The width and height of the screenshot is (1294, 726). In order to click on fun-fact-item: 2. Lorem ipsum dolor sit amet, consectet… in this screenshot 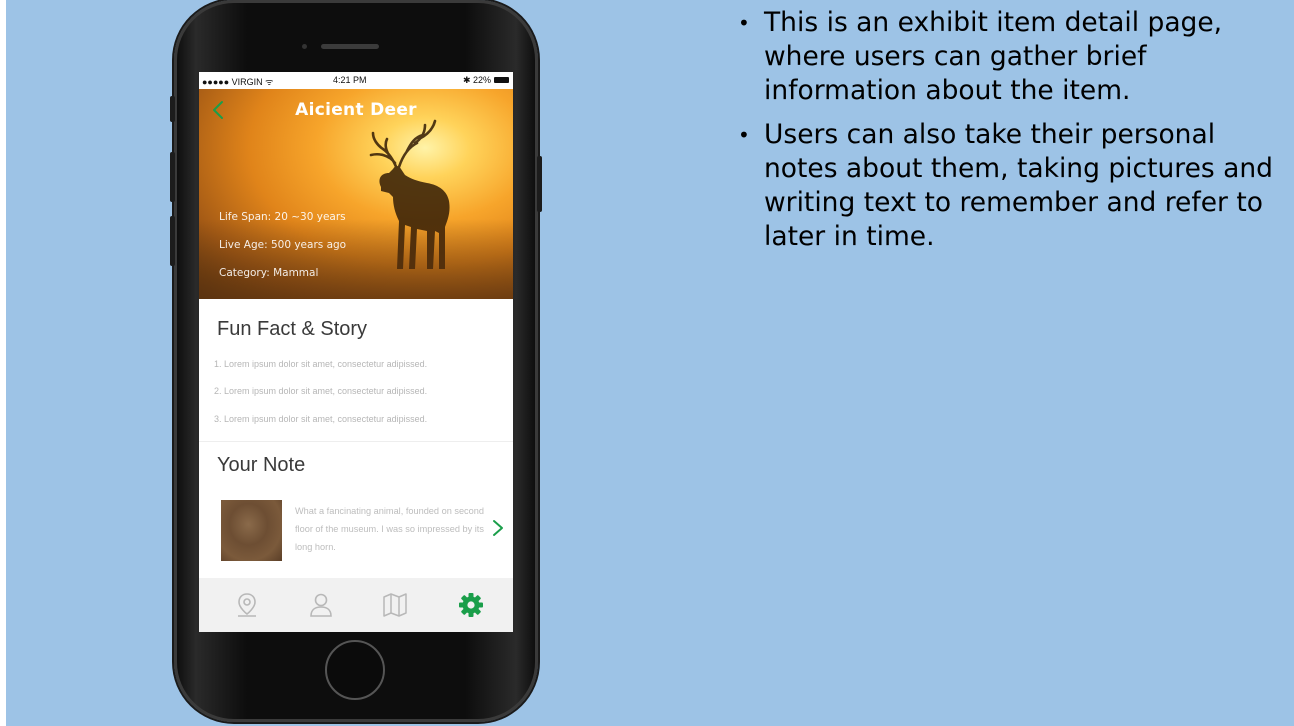, I will do `click(321, 391)`.